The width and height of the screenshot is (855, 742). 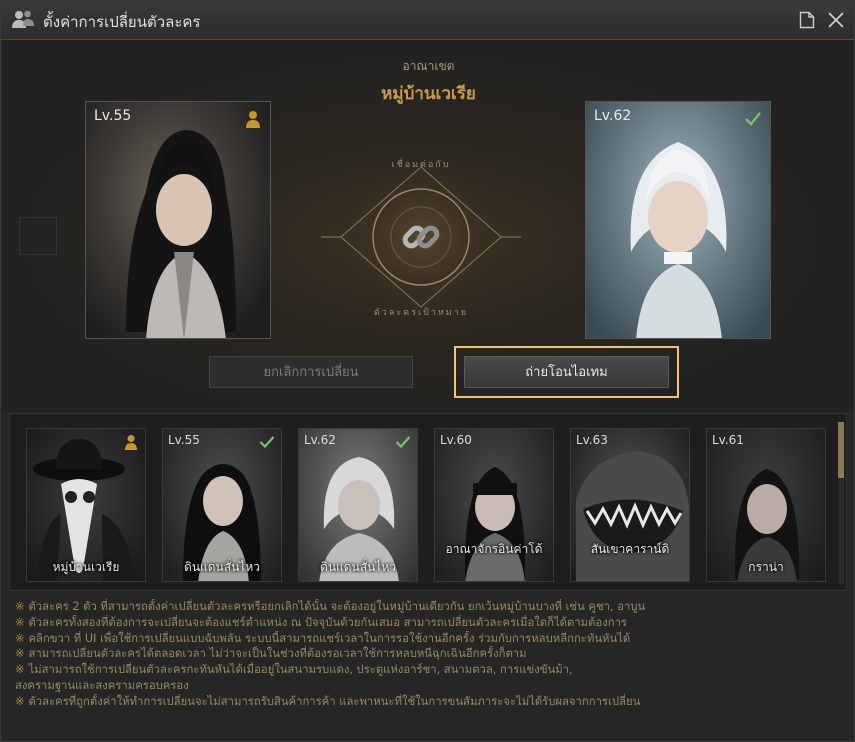 I want to click on link-bottom-text: ตัวละครเป้าหมาย, so click(x=421, y=313).